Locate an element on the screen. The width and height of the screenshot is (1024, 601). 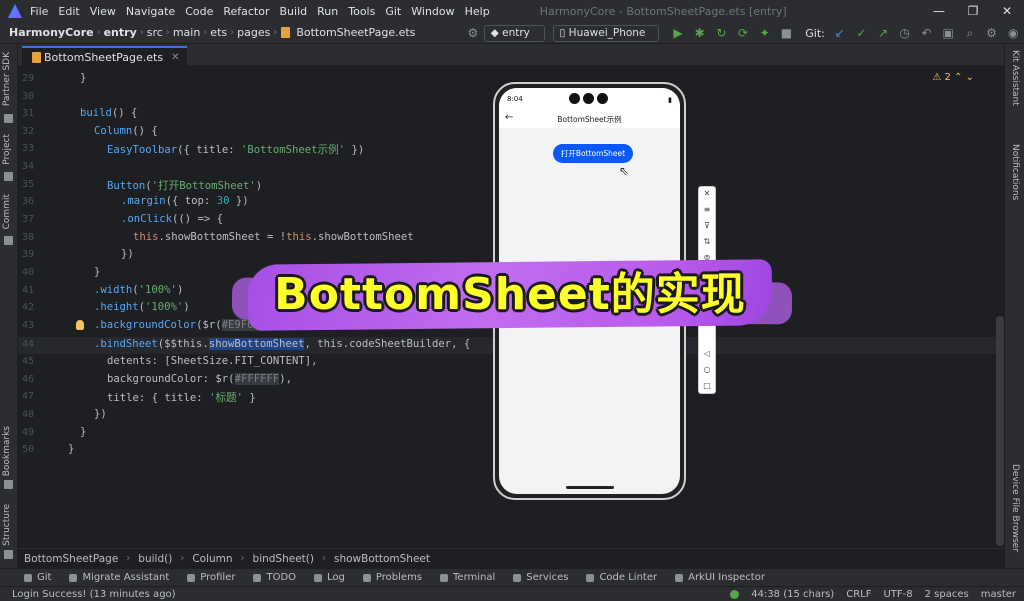
token: this is located at coordinates (146, 237).